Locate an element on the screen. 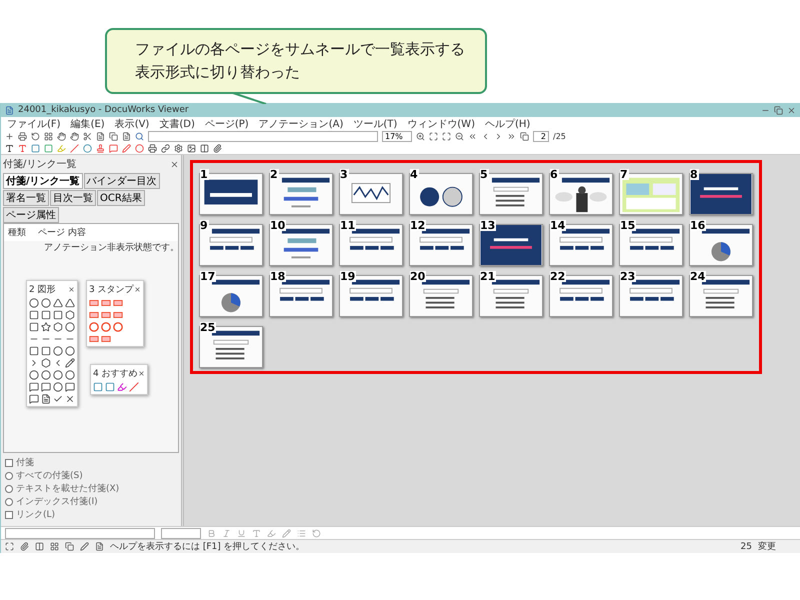 This screenshot has height=600, width=800. menu-item: アノテーション(A) is located at coordinates (301, 123).